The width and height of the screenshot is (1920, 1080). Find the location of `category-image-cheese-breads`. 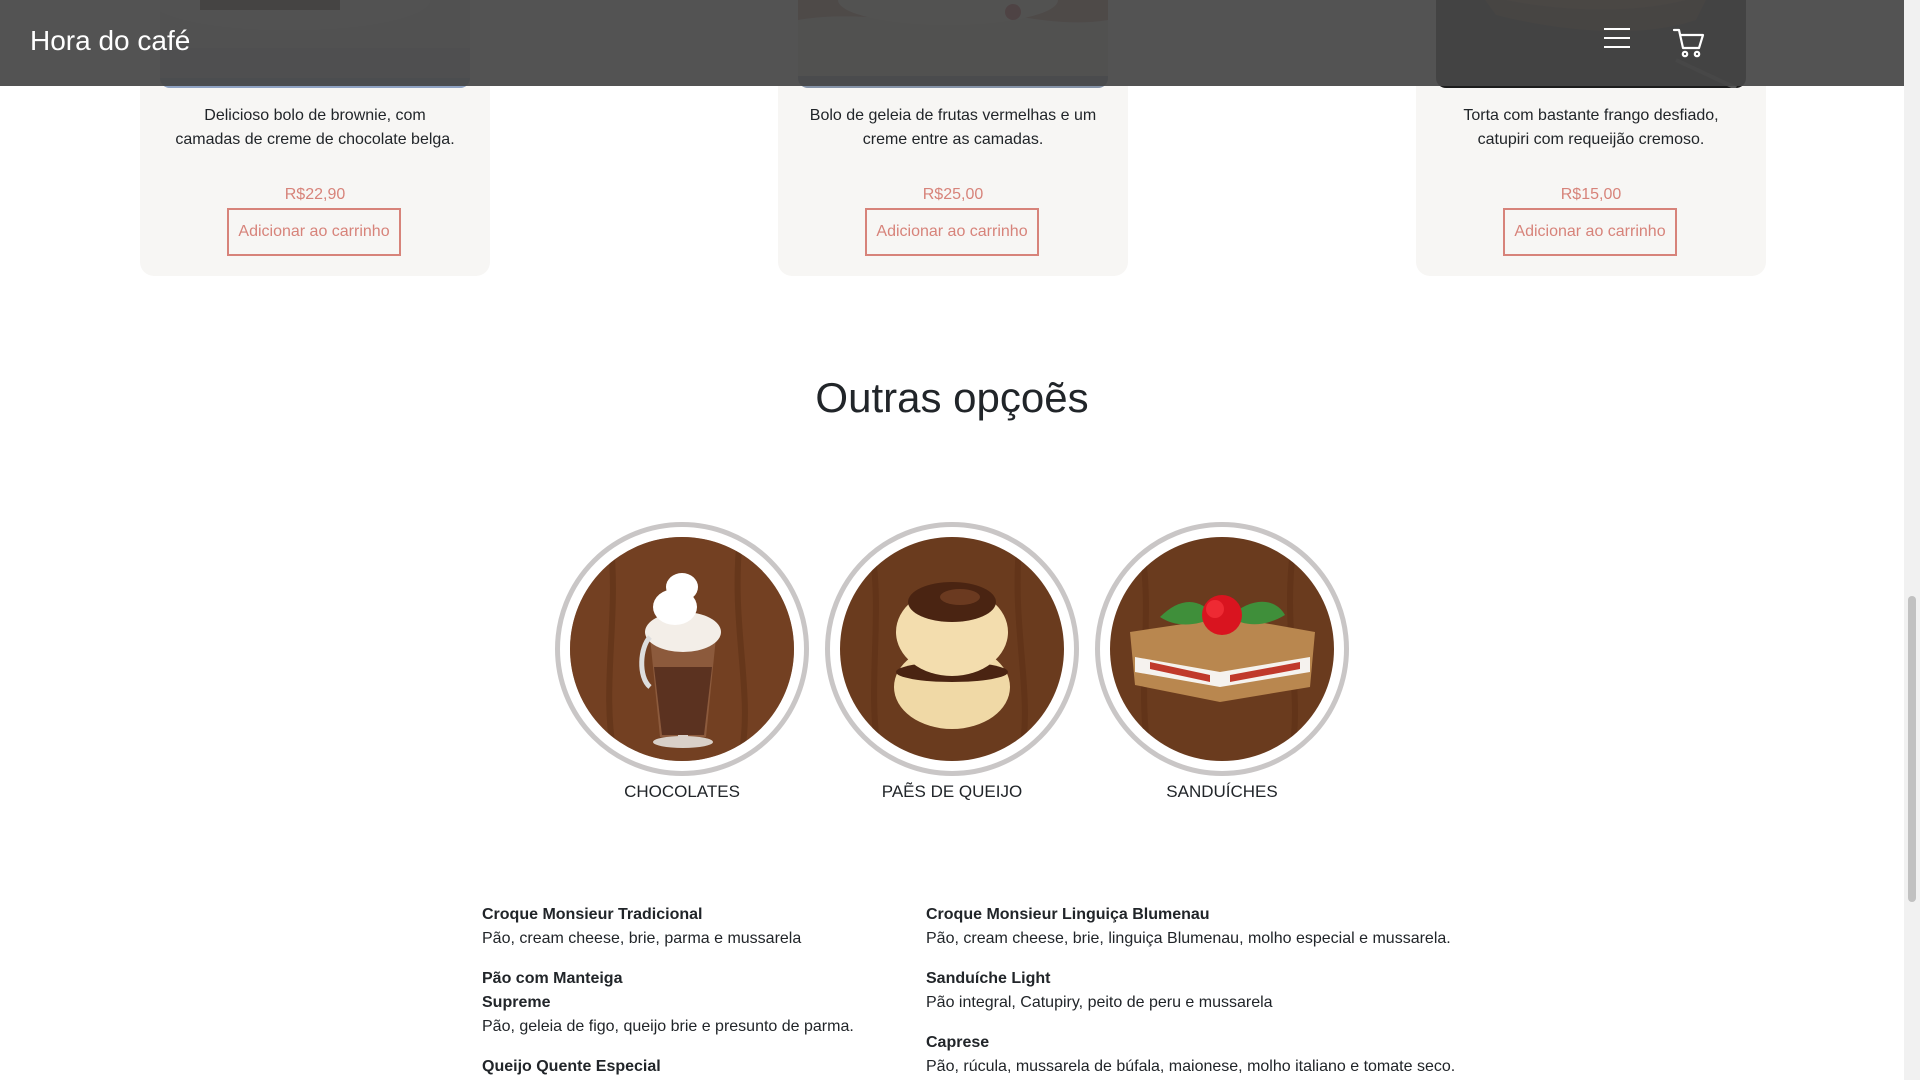

category-image-cheese-breads is located at coordinates (952, 649).